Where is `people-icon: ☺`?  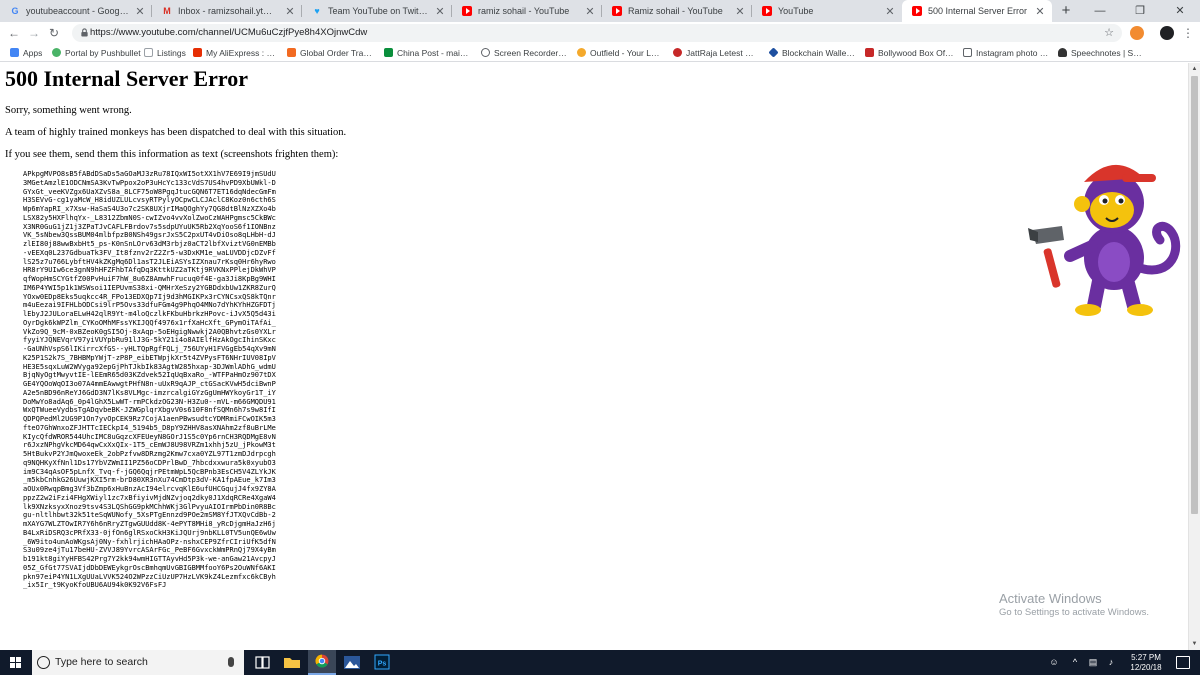 people-icon: ☺ is located at coordinates (1054, 662).